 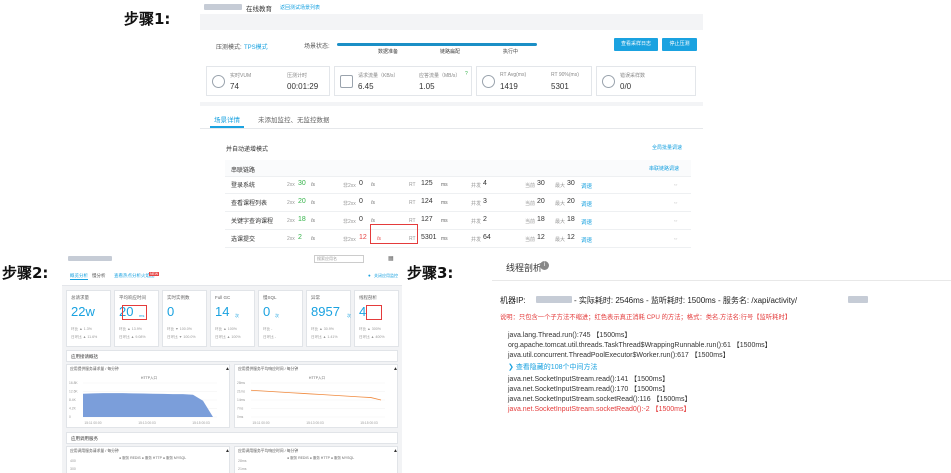 I want to click on y-tick: 8.4K, so click(x=73, y=400).